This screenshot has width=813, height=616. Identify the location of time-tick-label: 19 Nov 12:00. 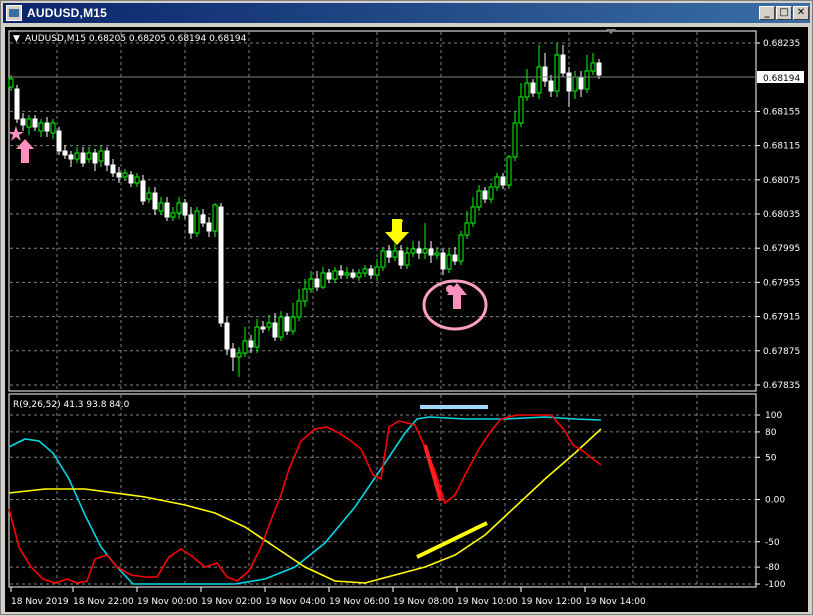
(551, 602).